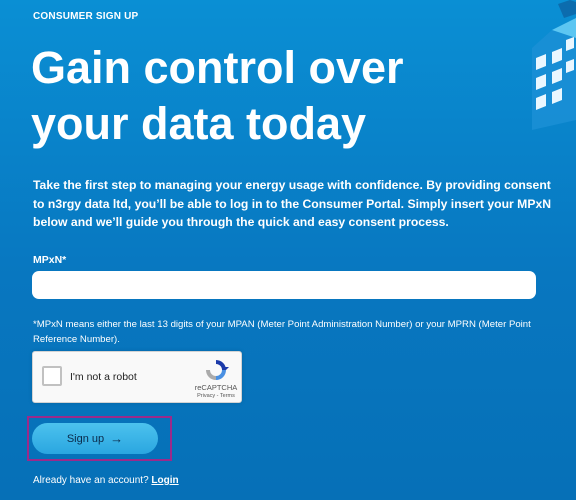 This screenshot has height=500, width=576. I want to click on login-link: Login, so click(164, 480).